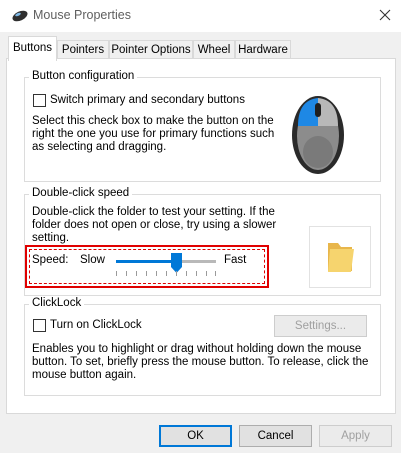  I want to click on apply-button: Apply, so click(355, 436).